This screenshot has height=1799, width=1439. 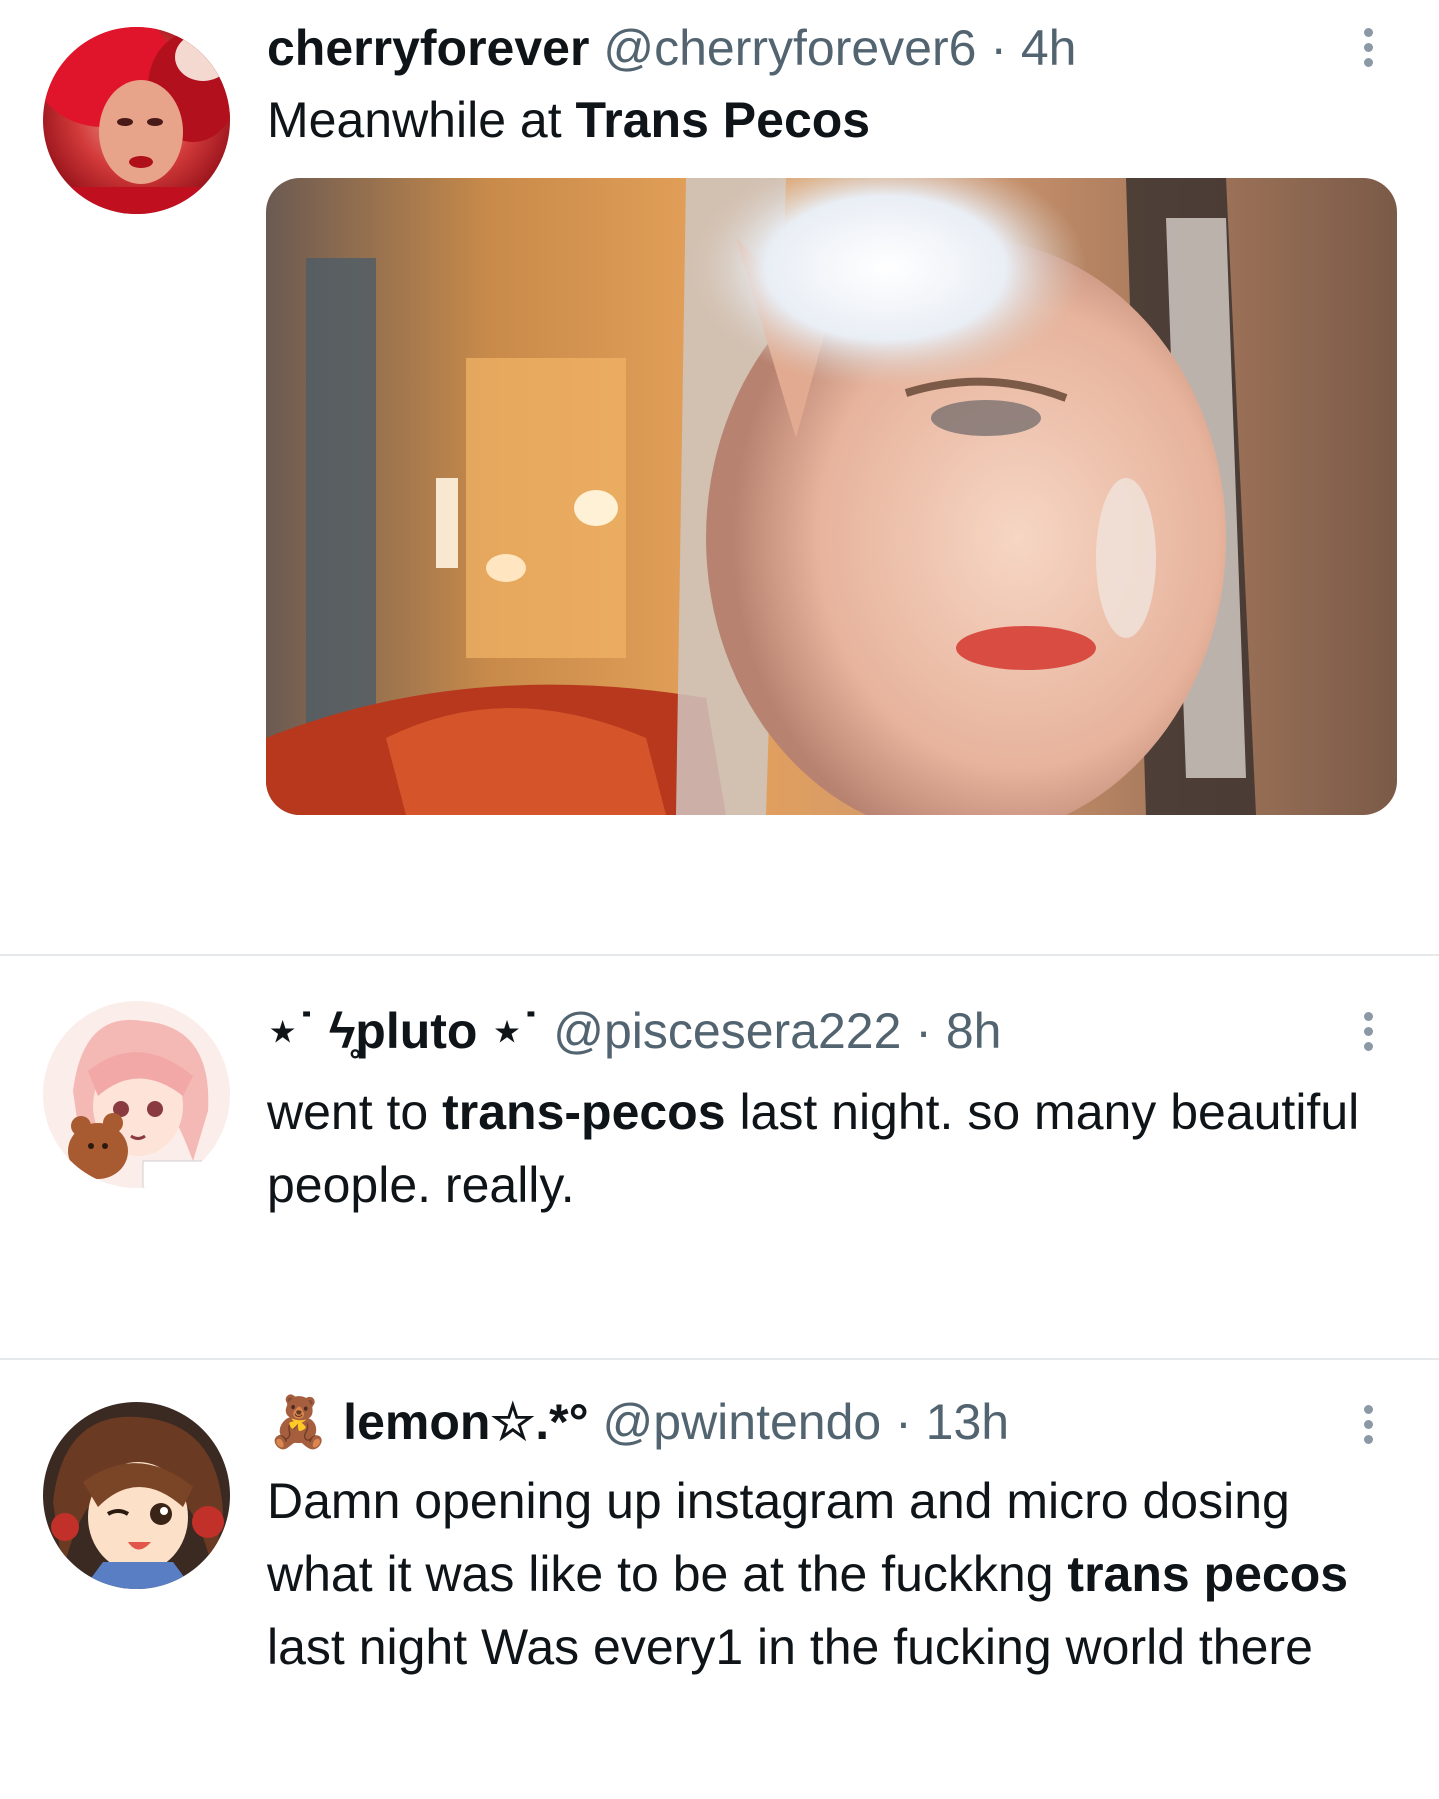 I want to click on timestamp: 8h, so click(x=974, y=1031).